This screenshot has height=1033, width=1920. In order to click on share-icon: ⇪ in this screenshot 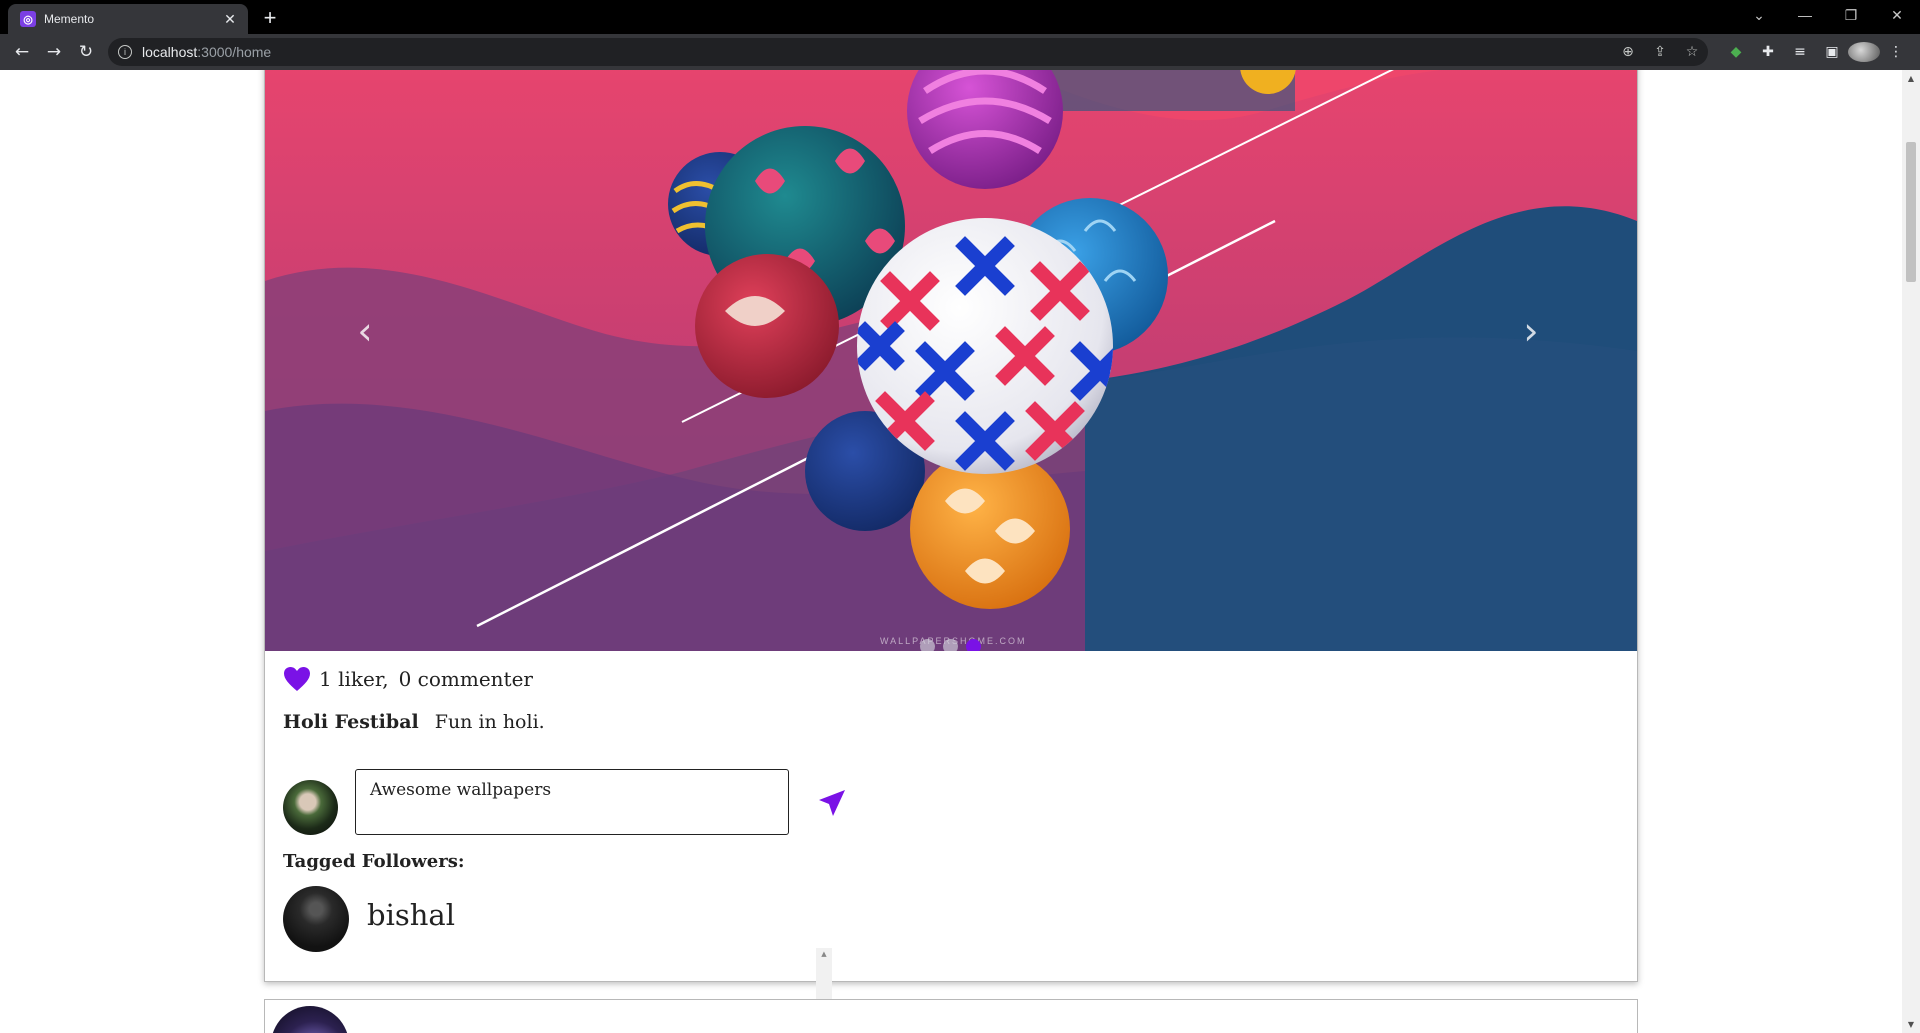, I will do `click(1660, 52)`.